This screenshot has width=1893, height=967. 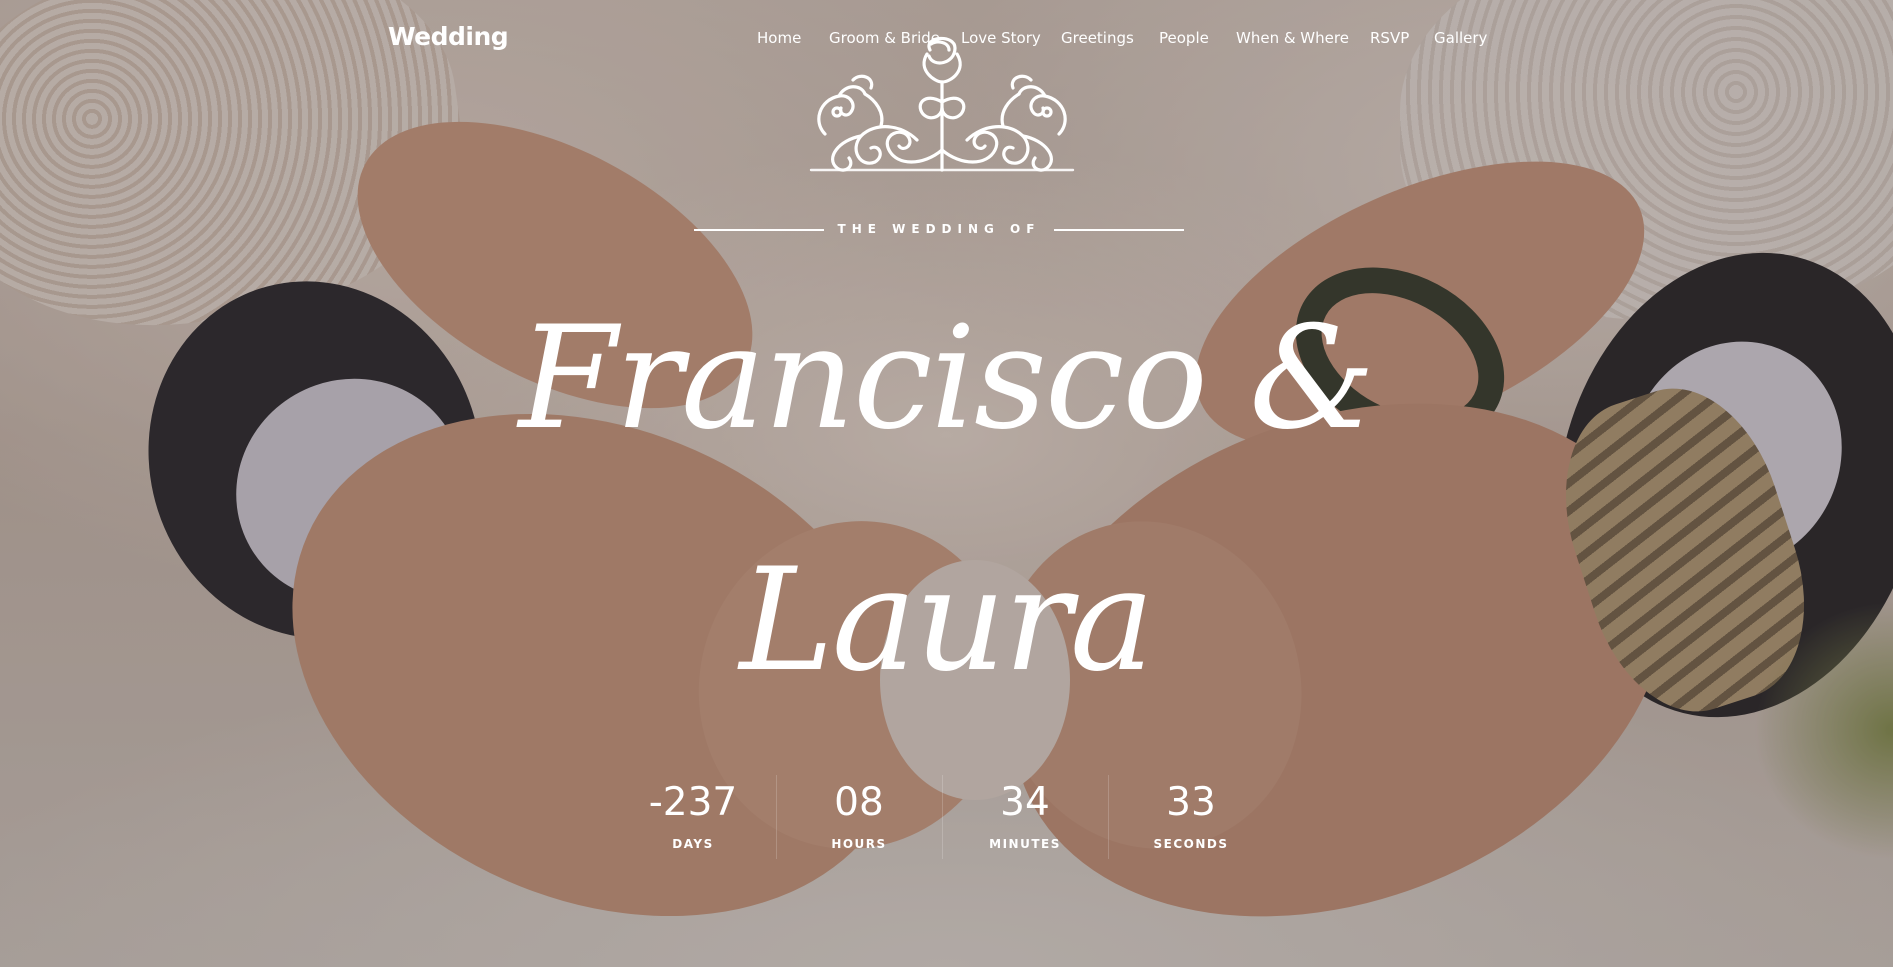 What do you see at coordinates (947, 378) in the screenshot?
I see `names-line-1: Francisco &` at bounding box center [947, 378].